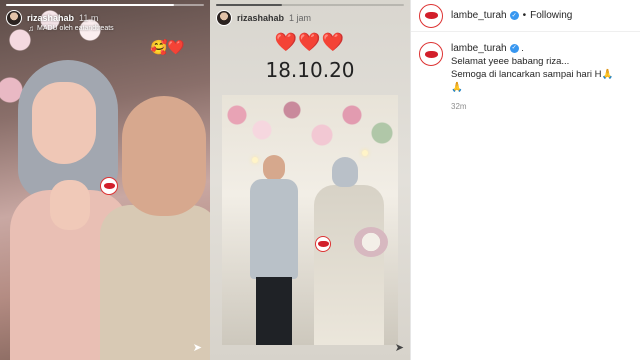 The image size is (640, 360). I want to click on post-header: lambe_turah ✓ • Following, so click(525, 16).